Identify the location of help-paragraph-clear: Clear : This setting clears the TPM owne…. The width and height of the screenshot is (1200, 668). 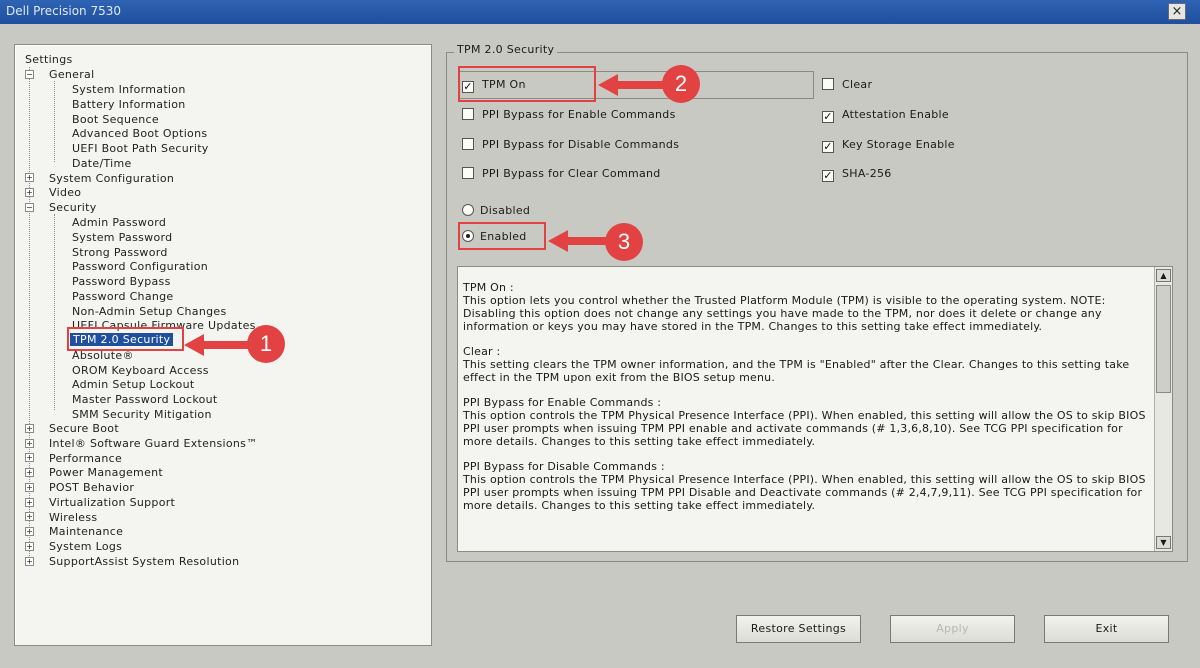
(796, 364).